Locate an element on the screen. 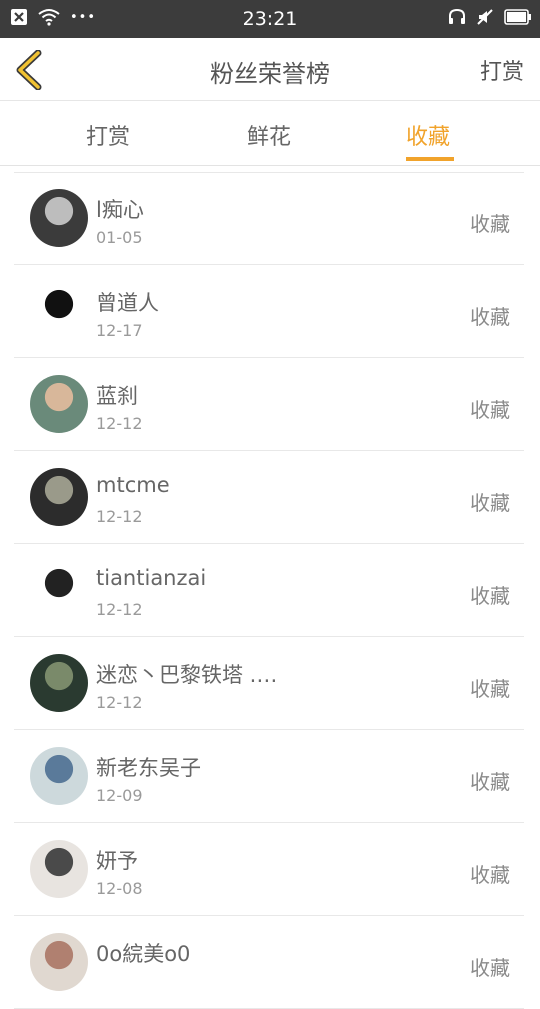  fan-name: 0o綄美o0 is located at coordinates (143, 954).